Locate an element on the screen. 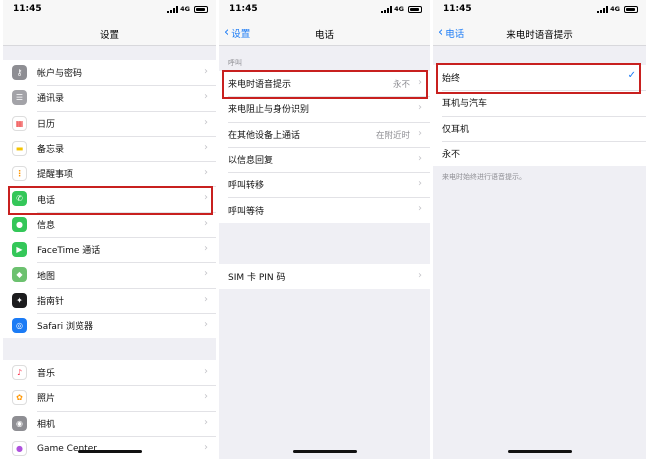 This screenshot has width=649, height=459. settings-item-accounts: ⚷ 帐户与密码 › is located at coordinates (109, 72).